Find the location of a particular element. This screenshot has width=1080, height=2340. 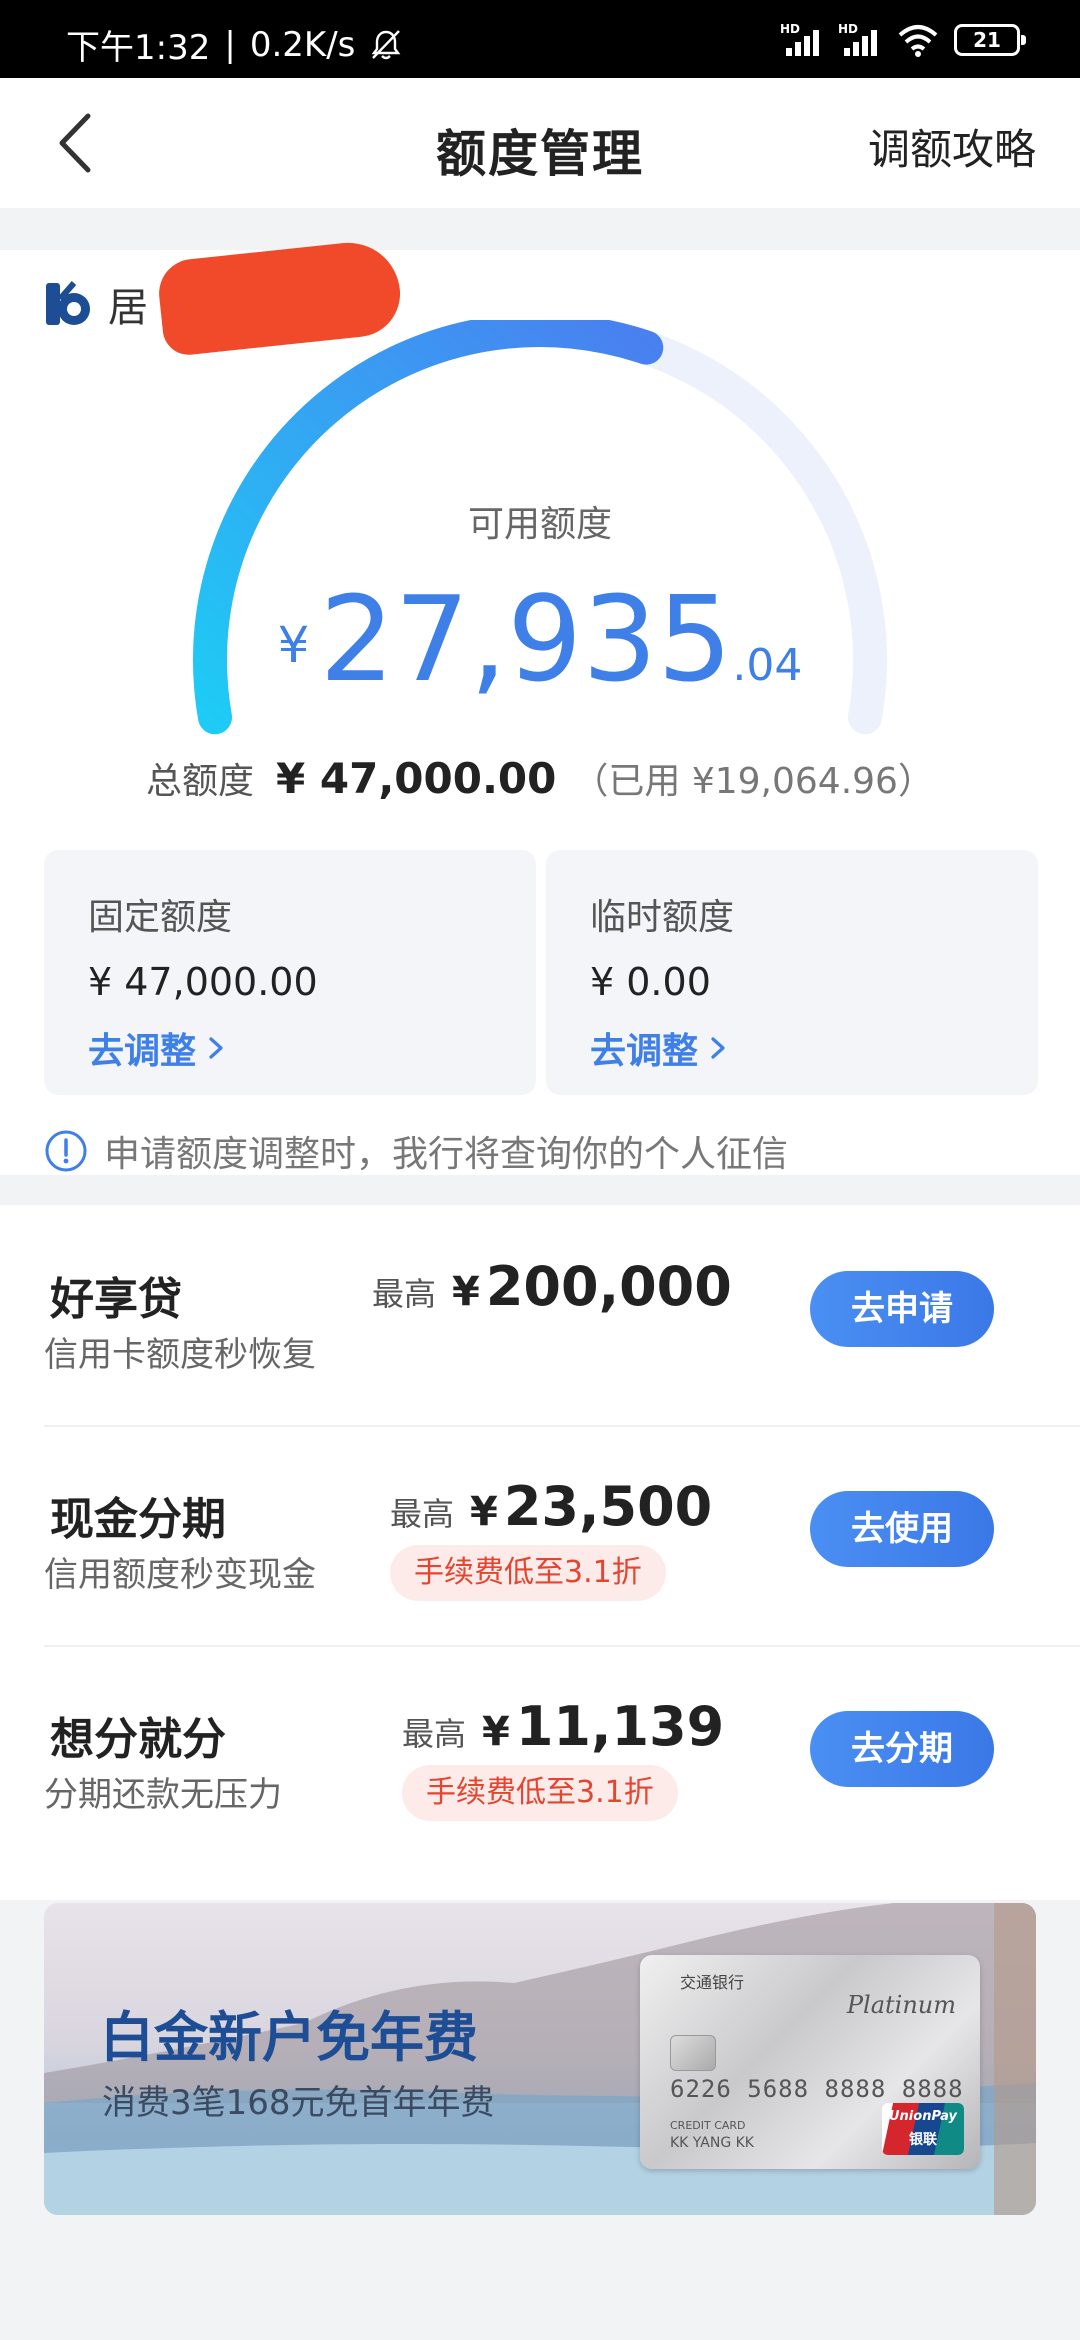

bank-row: 居 is located at coordinates (96, 304).